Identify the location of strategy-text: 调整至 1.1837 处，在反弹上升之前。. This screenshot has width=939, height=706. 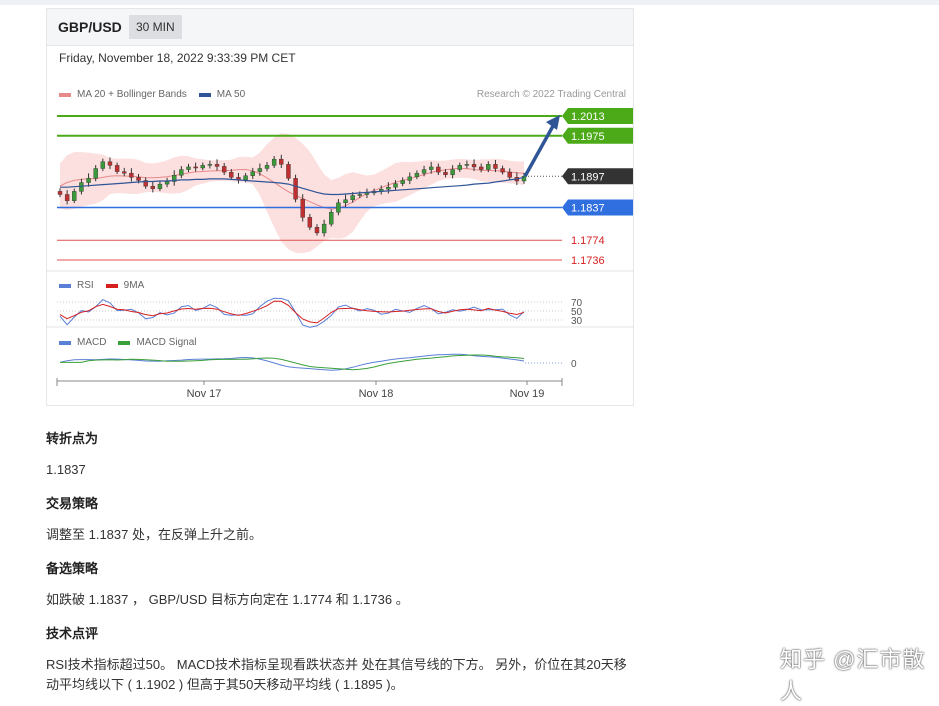
(154, 534).